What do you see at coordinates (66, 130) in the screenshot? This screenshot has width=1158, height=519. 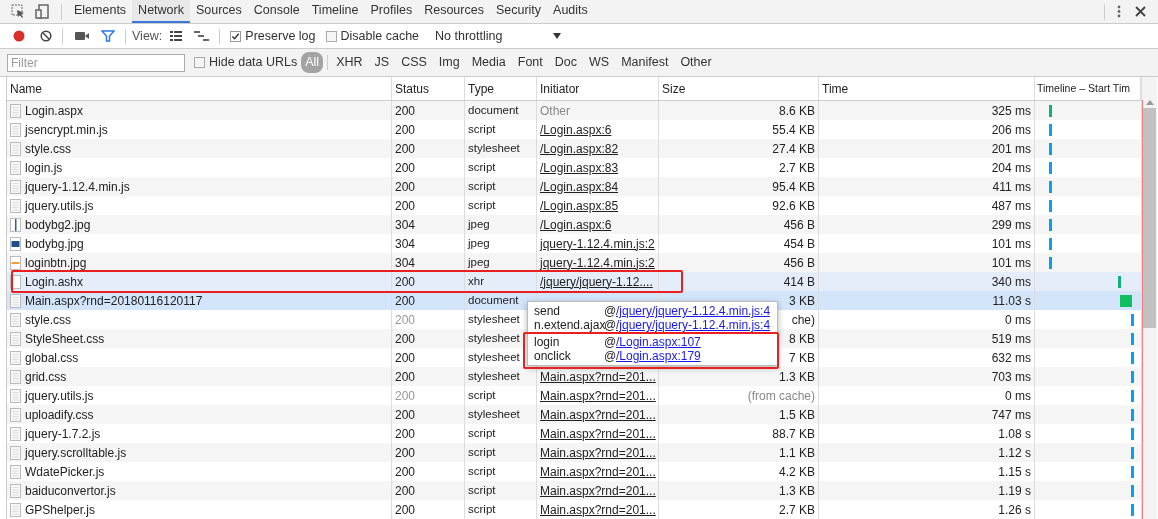 I see `file-name: jsencrypt.min.js` at bounding box center [66, 130].